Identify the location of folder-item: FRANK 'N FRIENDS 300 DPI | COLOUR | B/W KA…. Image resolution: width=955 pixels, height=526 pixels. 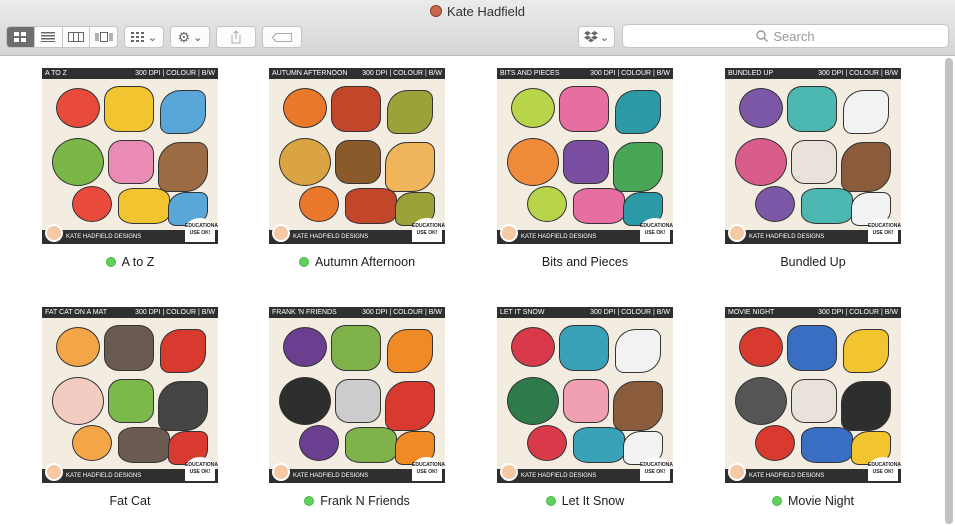
(357, 412).